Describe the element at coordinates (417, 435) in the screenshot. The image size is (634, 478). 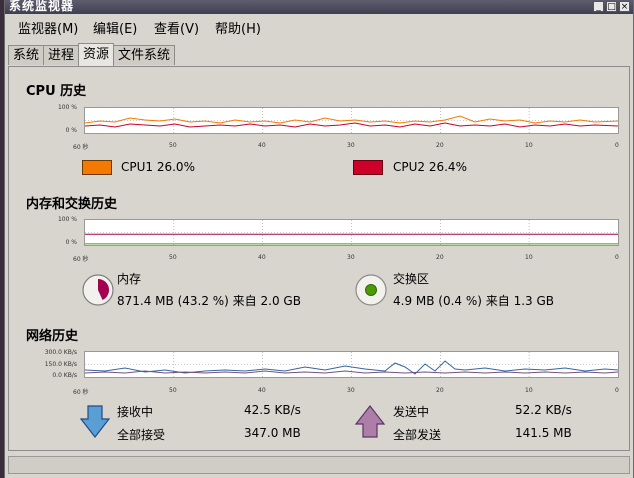
I see `total-sent-label: 全部发送` at that location.